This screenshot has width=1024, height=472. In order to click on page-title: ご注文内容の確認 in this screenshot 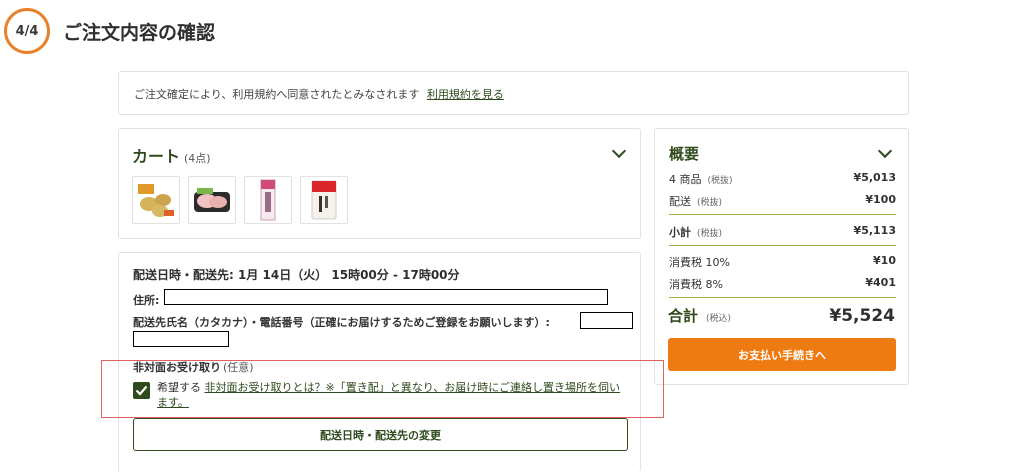, I will do `click(139, 33)`.